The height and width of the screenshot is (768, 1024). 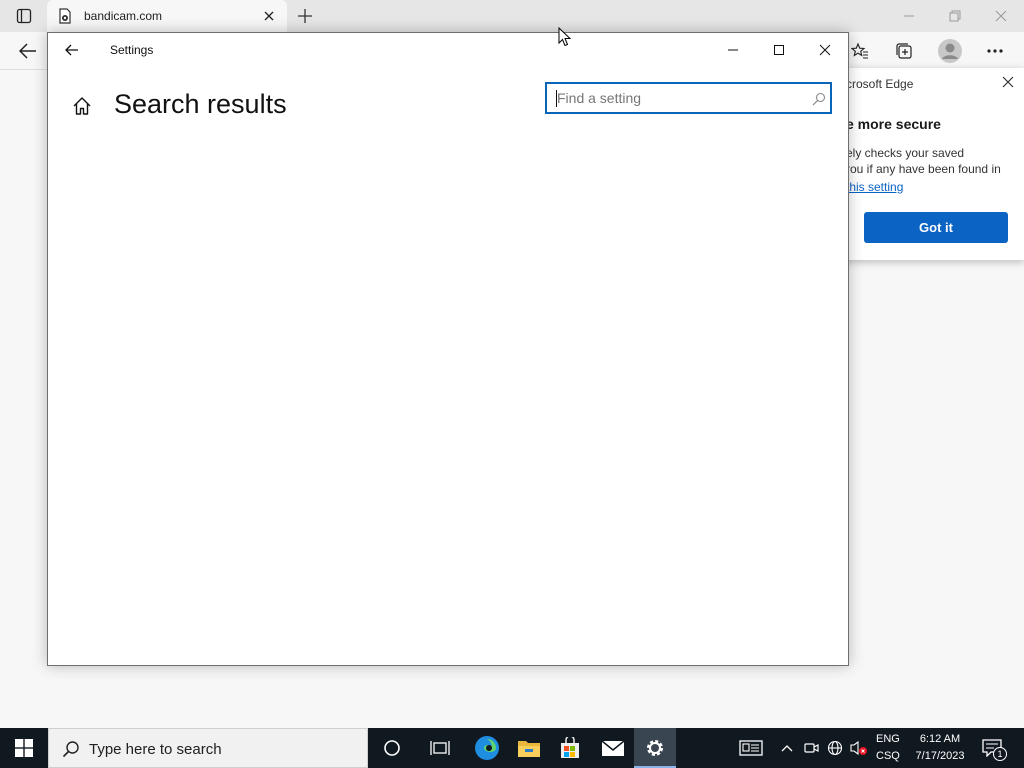 What do you see at coordinates (65, 16) in the screenshot?
I see `bandicam-favicon-icon` at bounding box center [65, 16].